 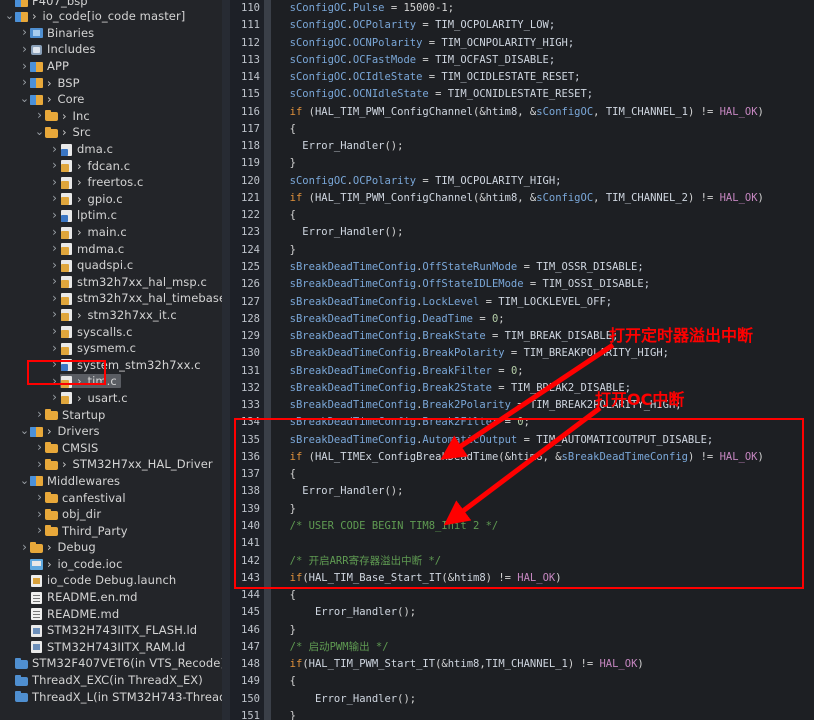 I want to click on tree-item-content: system_stm32h7xx.c, so click(x=132, y=365).